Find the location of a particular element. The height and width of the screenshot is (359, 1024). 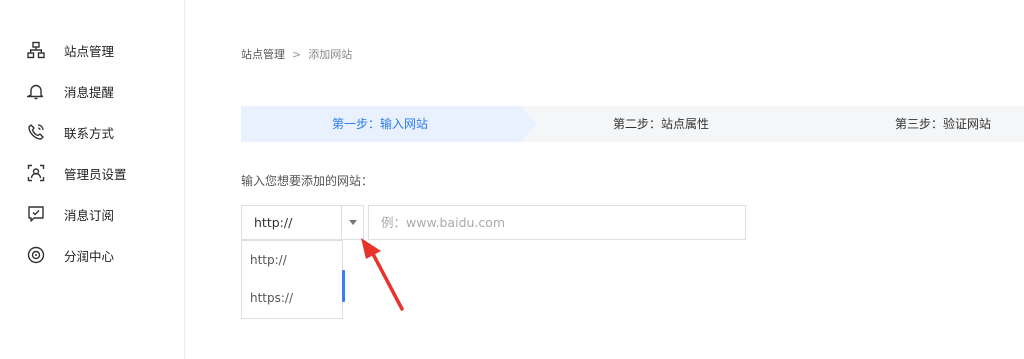

sidebar-item-contact: 联系方式 is located at coordinates (70, 132).